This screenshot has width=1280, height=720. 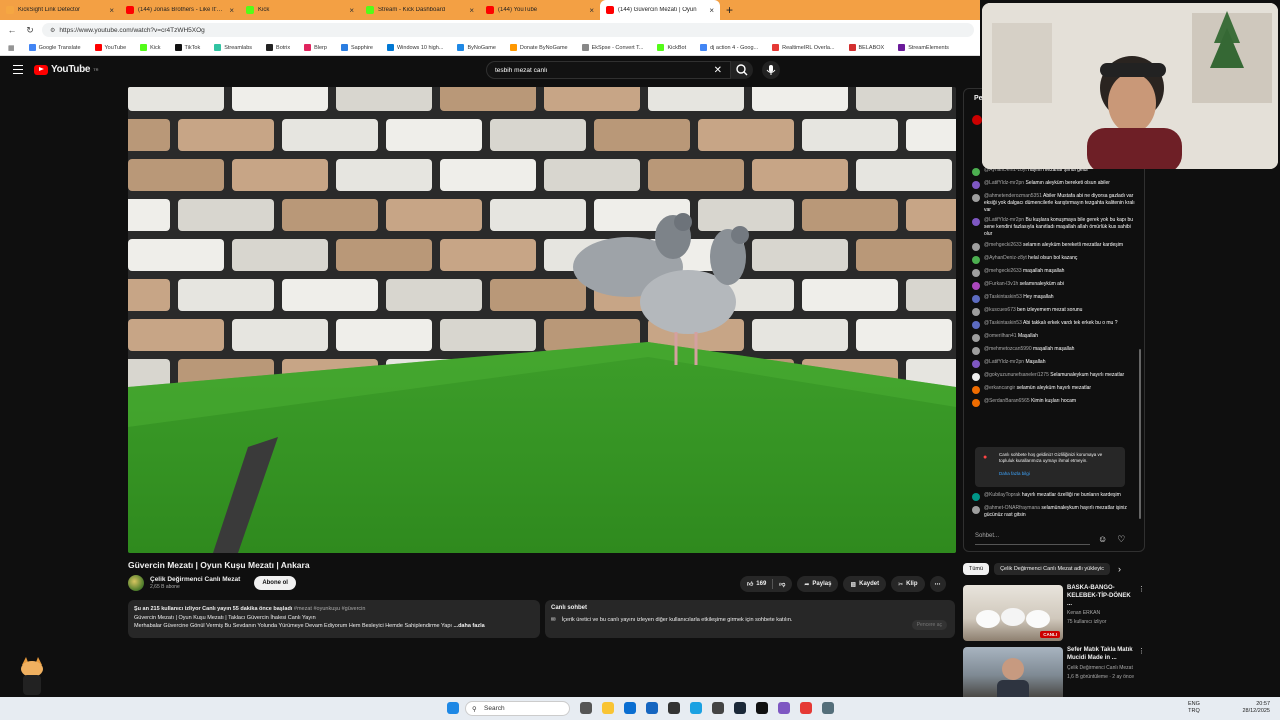 What do you see at coordinates (187, 47) in the screenshot?
I see `bookmark-item: TikTok` at bounding box center [187, 47].